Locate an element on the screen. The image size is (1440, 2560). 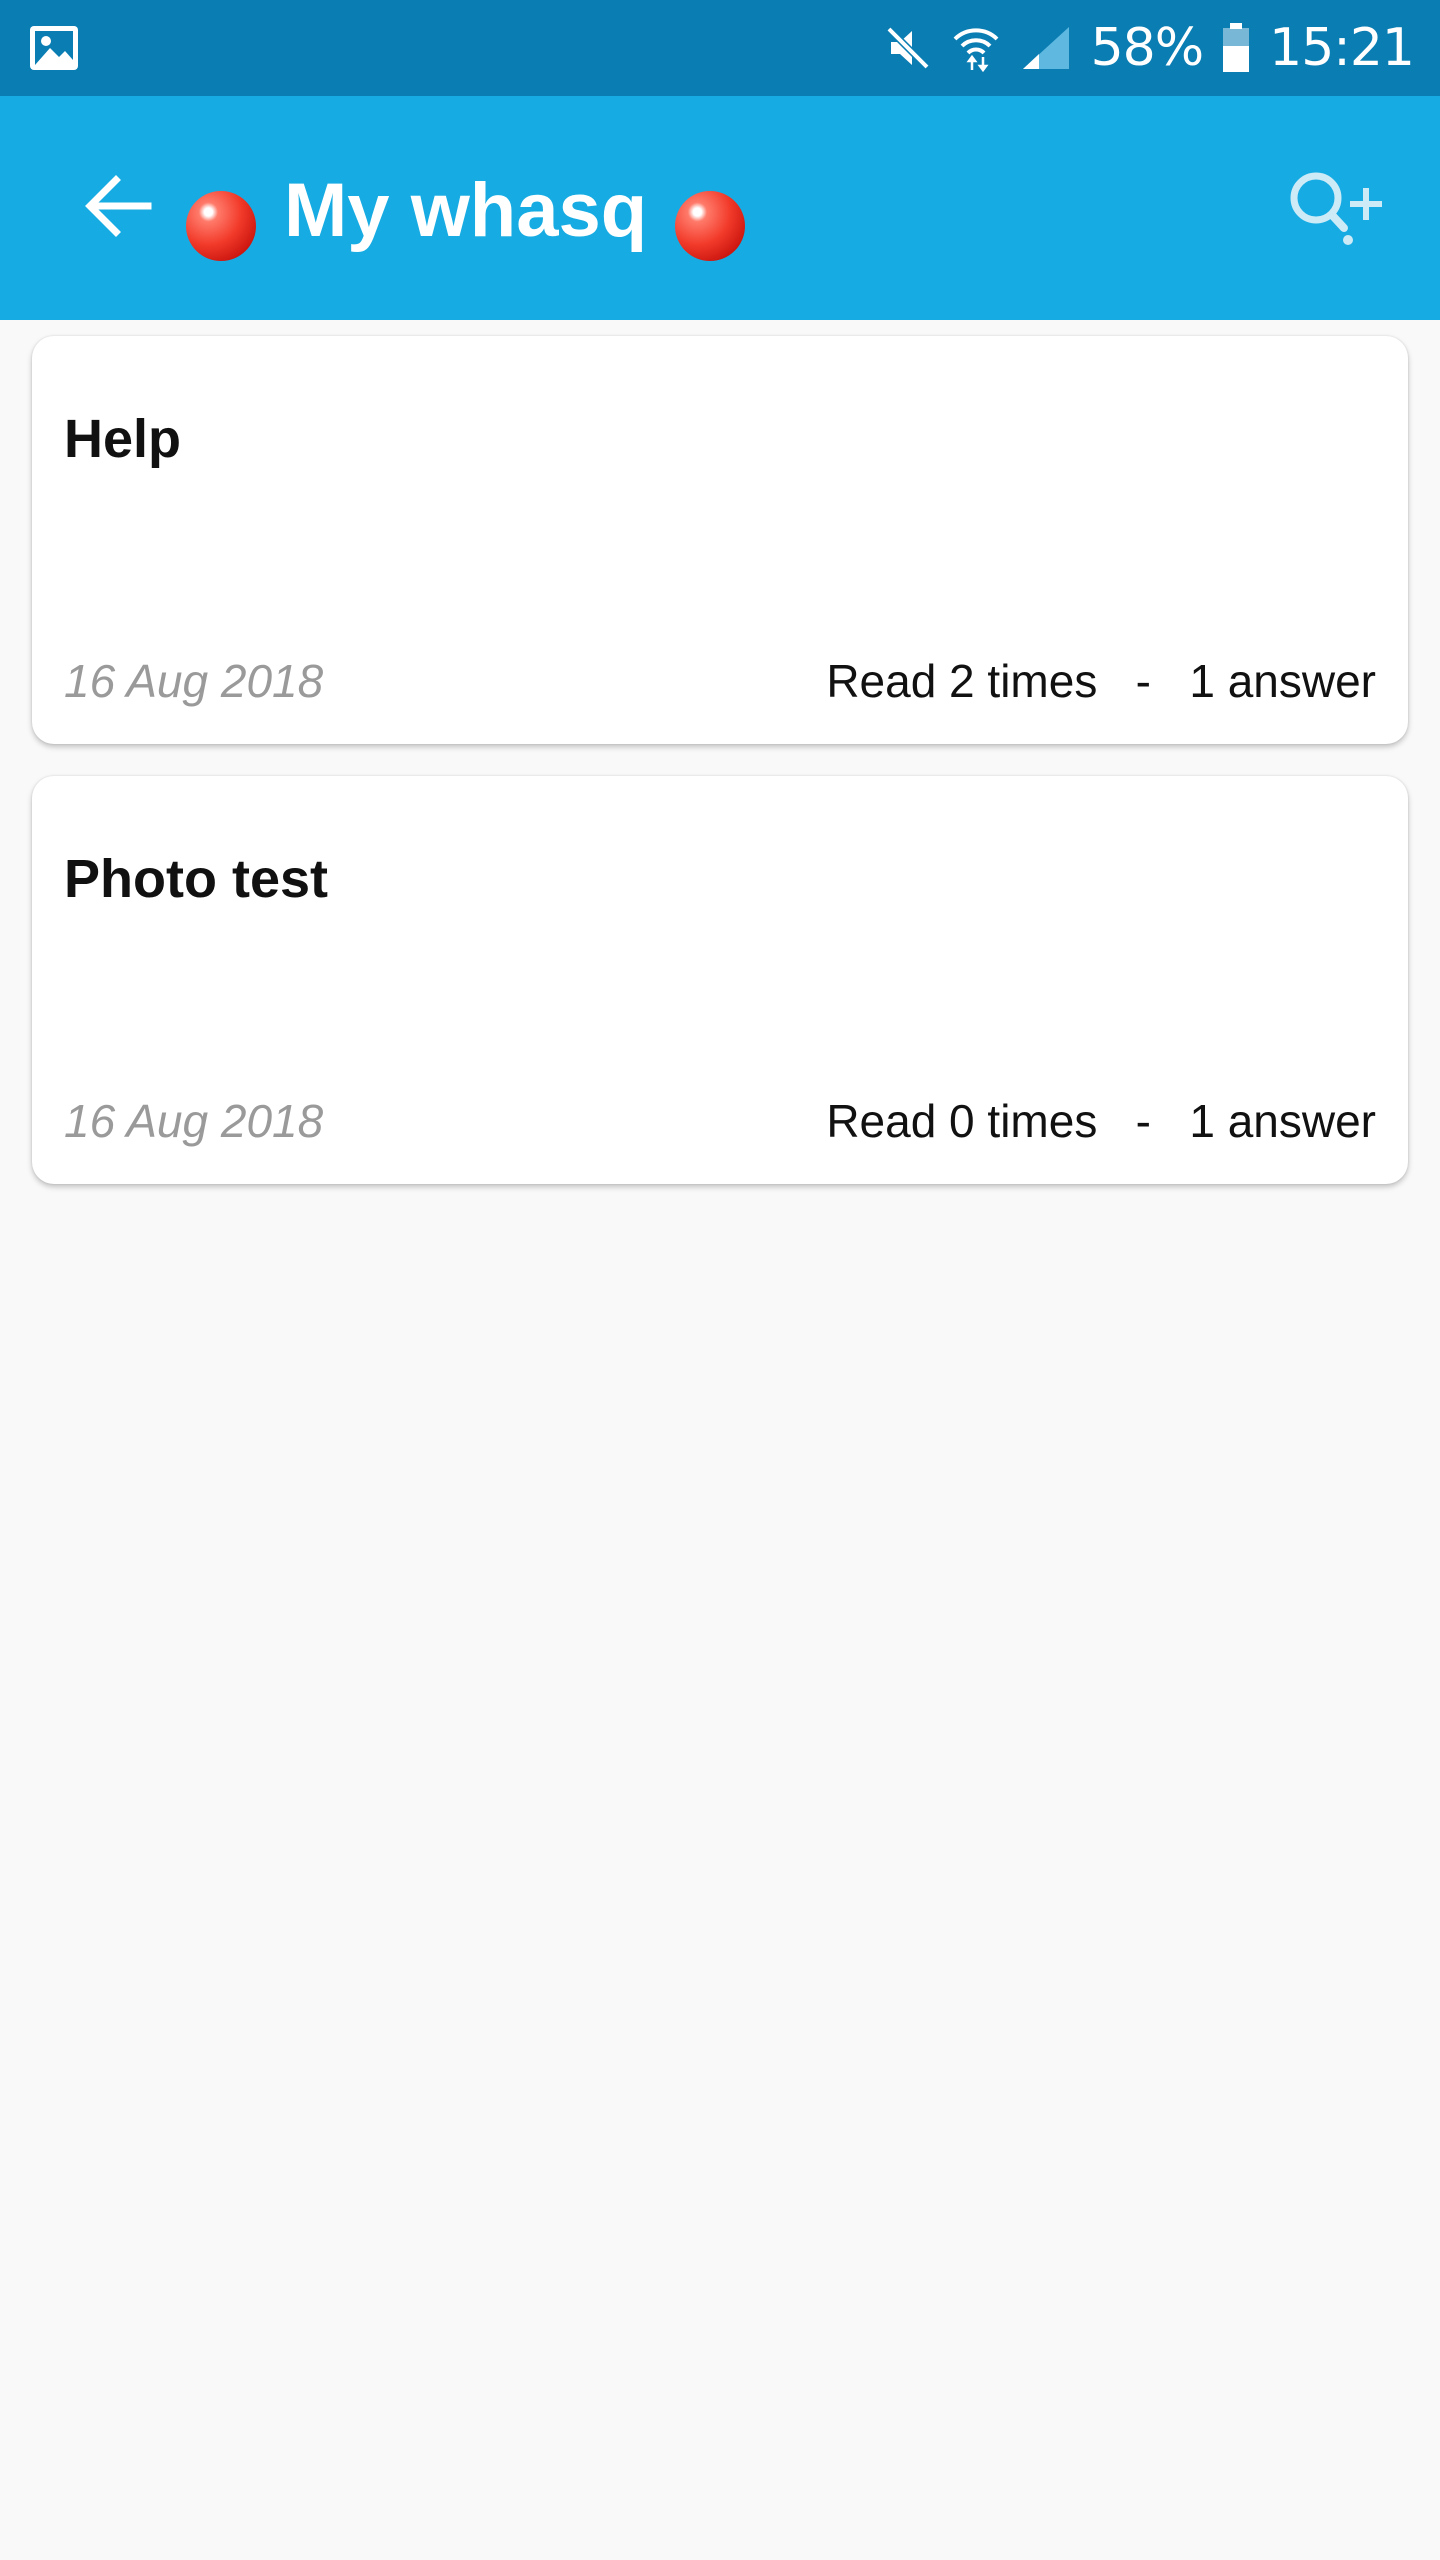
card-title: Photo test is located at coordinates (196, 879).